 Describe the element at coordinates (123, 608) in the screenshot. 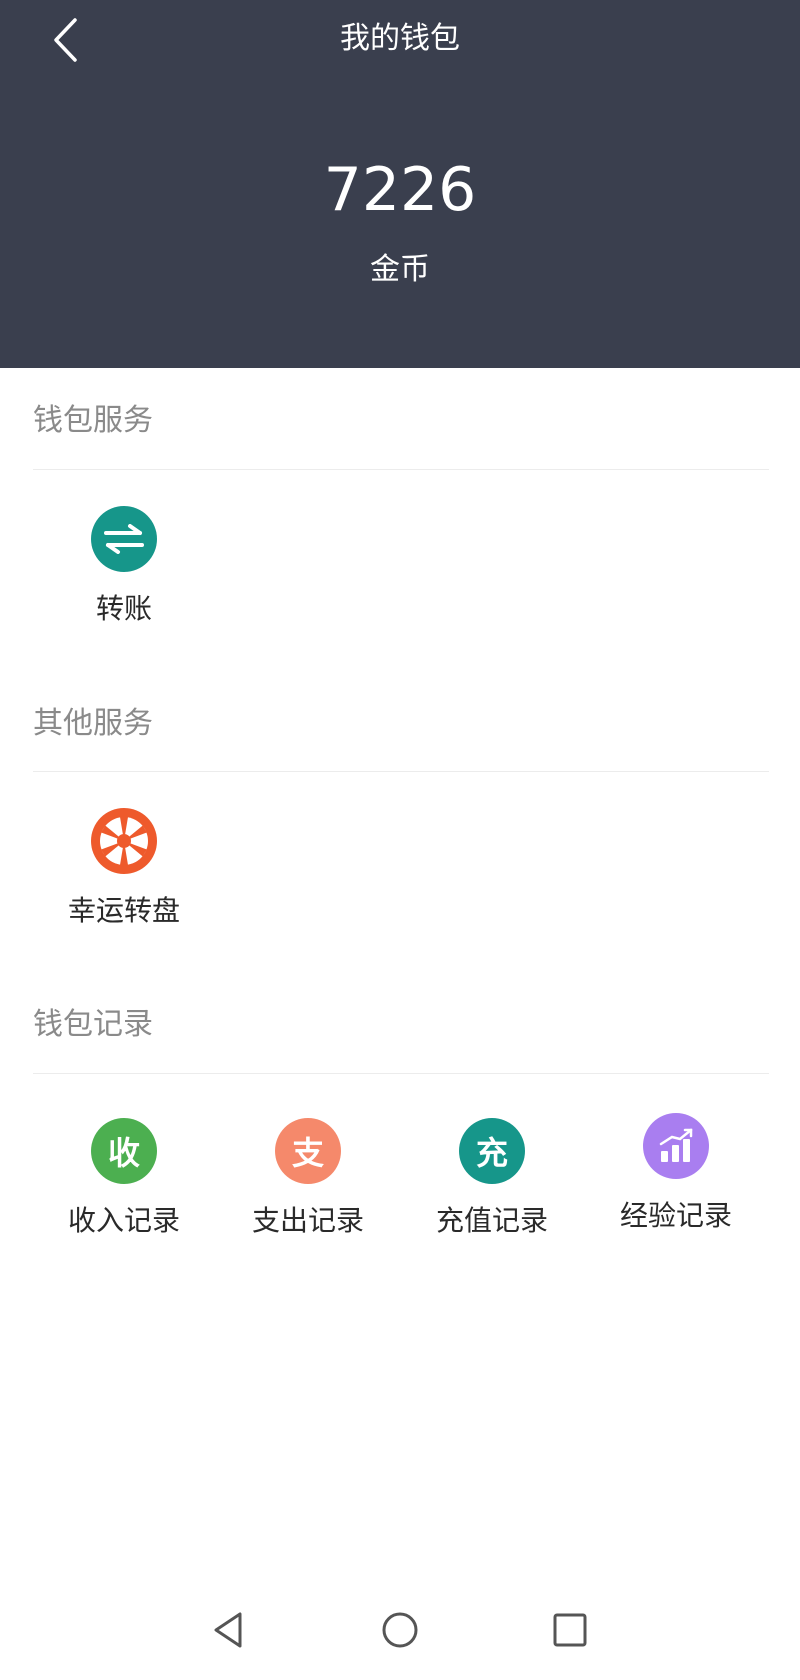

I see `tile-label: 转账` at that location.